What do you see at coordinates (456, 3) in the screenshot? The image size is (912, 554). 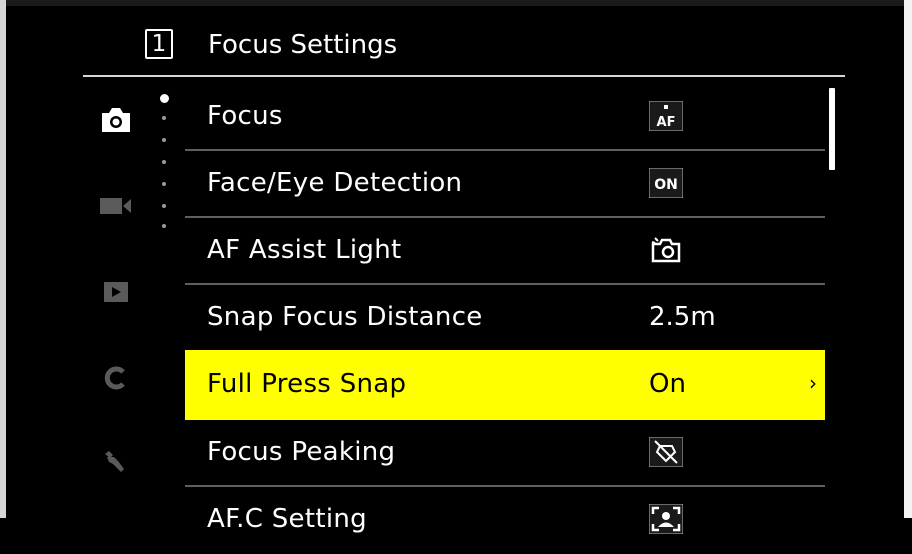 I see `top-edge` at bounding box center [456, 3].